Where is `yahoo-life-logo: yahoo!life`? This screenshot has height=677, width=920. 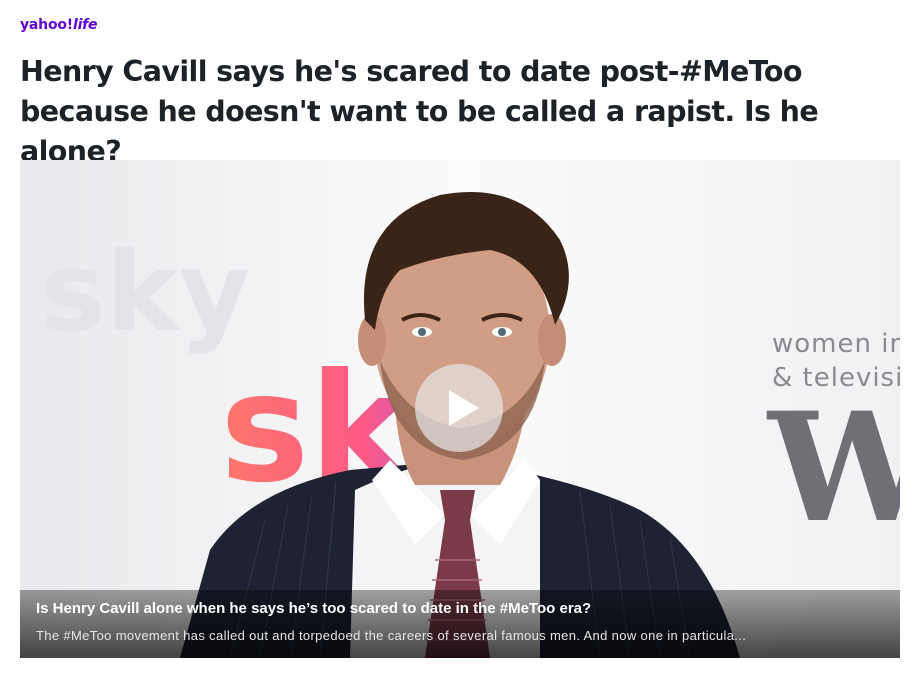 yahoo-life-logo: yahoo!life is located at coordinates (59, 25).